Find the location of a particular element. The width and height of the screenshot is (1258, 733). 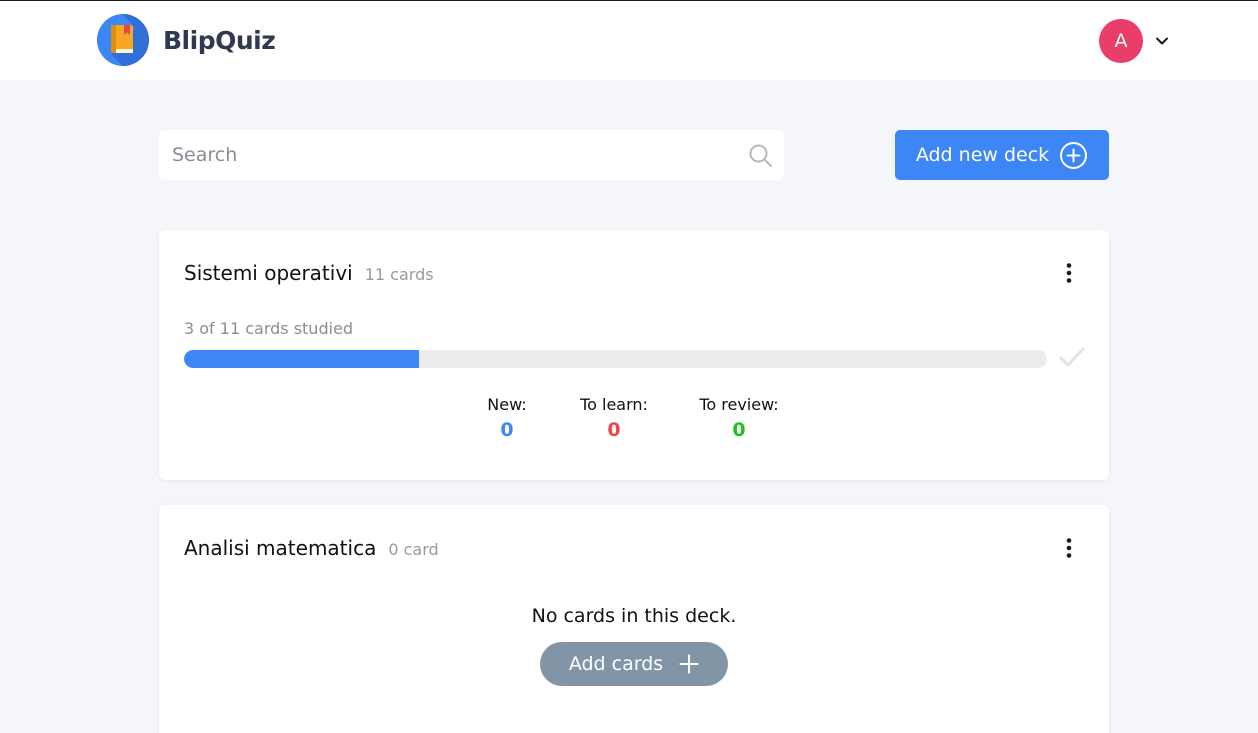

stat-new: New: 0 is located at coordinates (507, 418).